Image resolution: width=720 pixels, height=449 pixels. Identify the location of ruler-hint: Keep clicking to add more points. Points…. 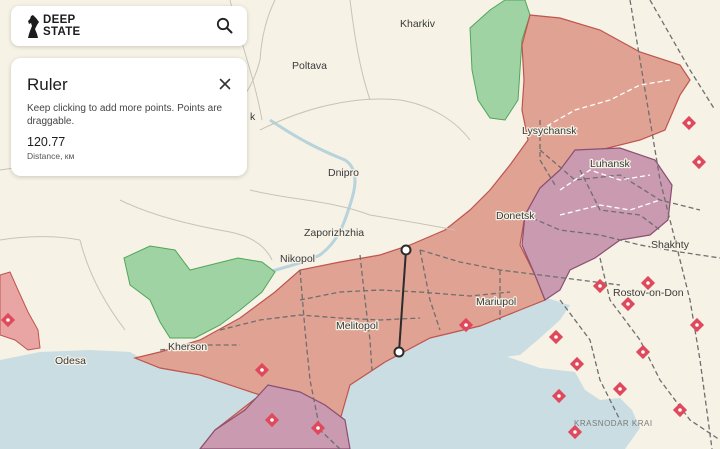
(125, 115).